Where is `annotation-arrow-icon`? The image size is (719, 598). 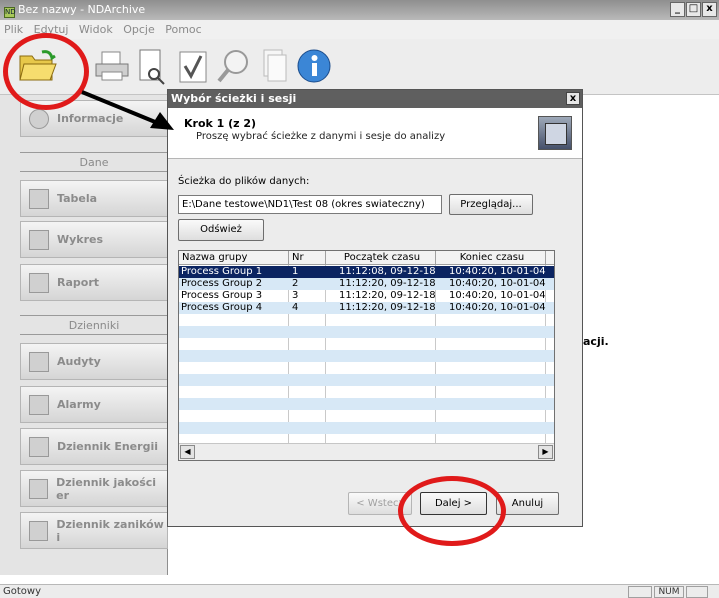
annotation-arrow-icon is located at coordinates (127, 110).